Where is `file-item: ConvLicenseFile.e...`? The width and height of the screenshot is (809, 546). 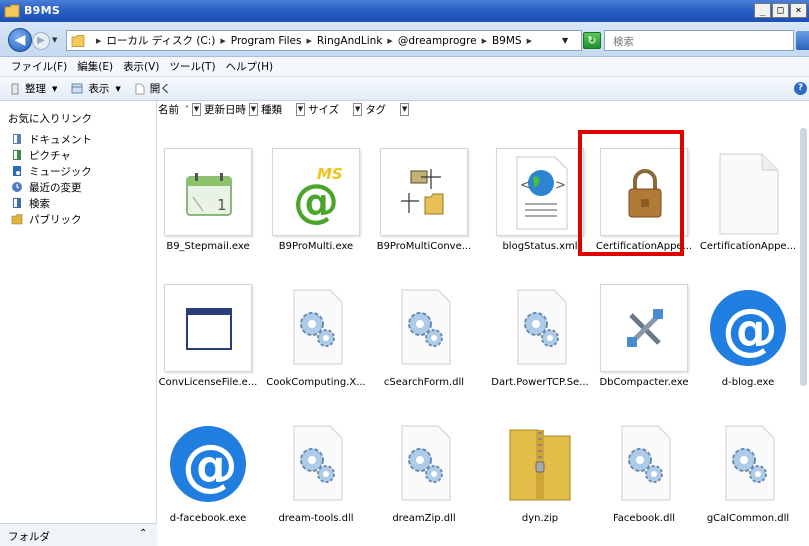
file-item: ConvLicenseFile.e... is located at coordinates (198, 321).